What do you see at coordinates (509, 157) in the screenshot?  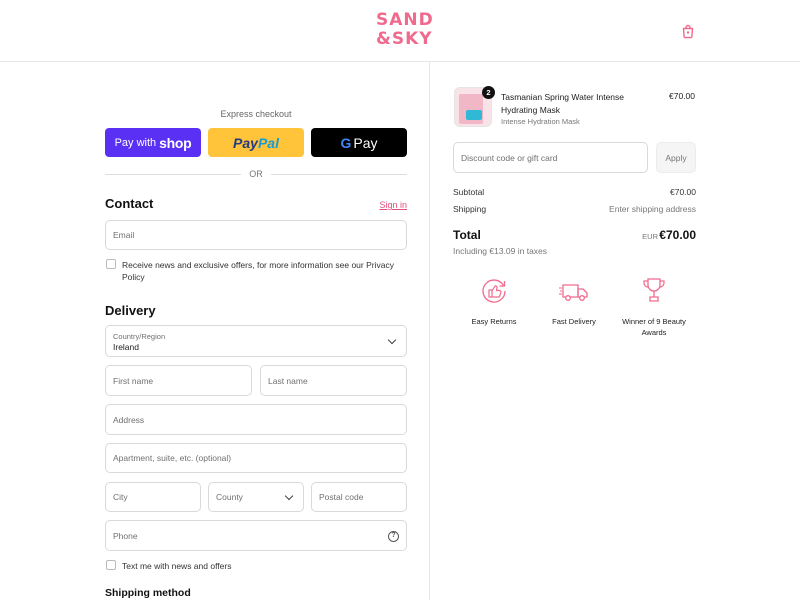 I see `discount-code-placeholder: Discount code or gift card` at bounding box center [509, 157].